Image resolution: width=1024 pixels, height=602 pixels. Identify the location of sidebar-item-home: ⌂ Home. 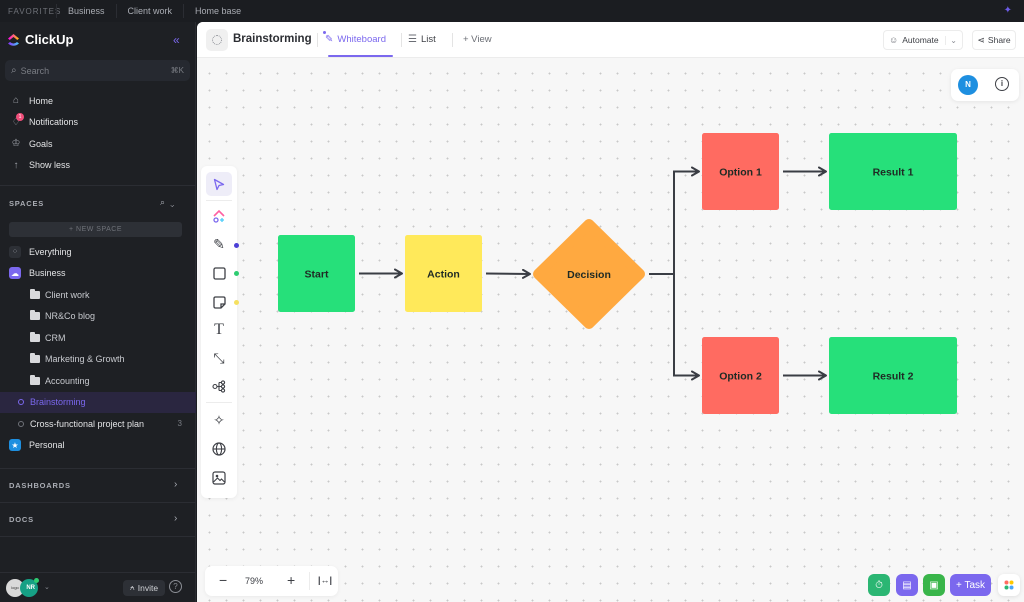
(98, 101).